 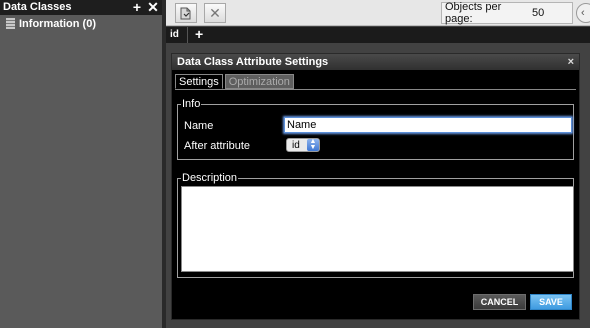 I want to click on delete-x-icon: ✕, so click(x=215, y=12).